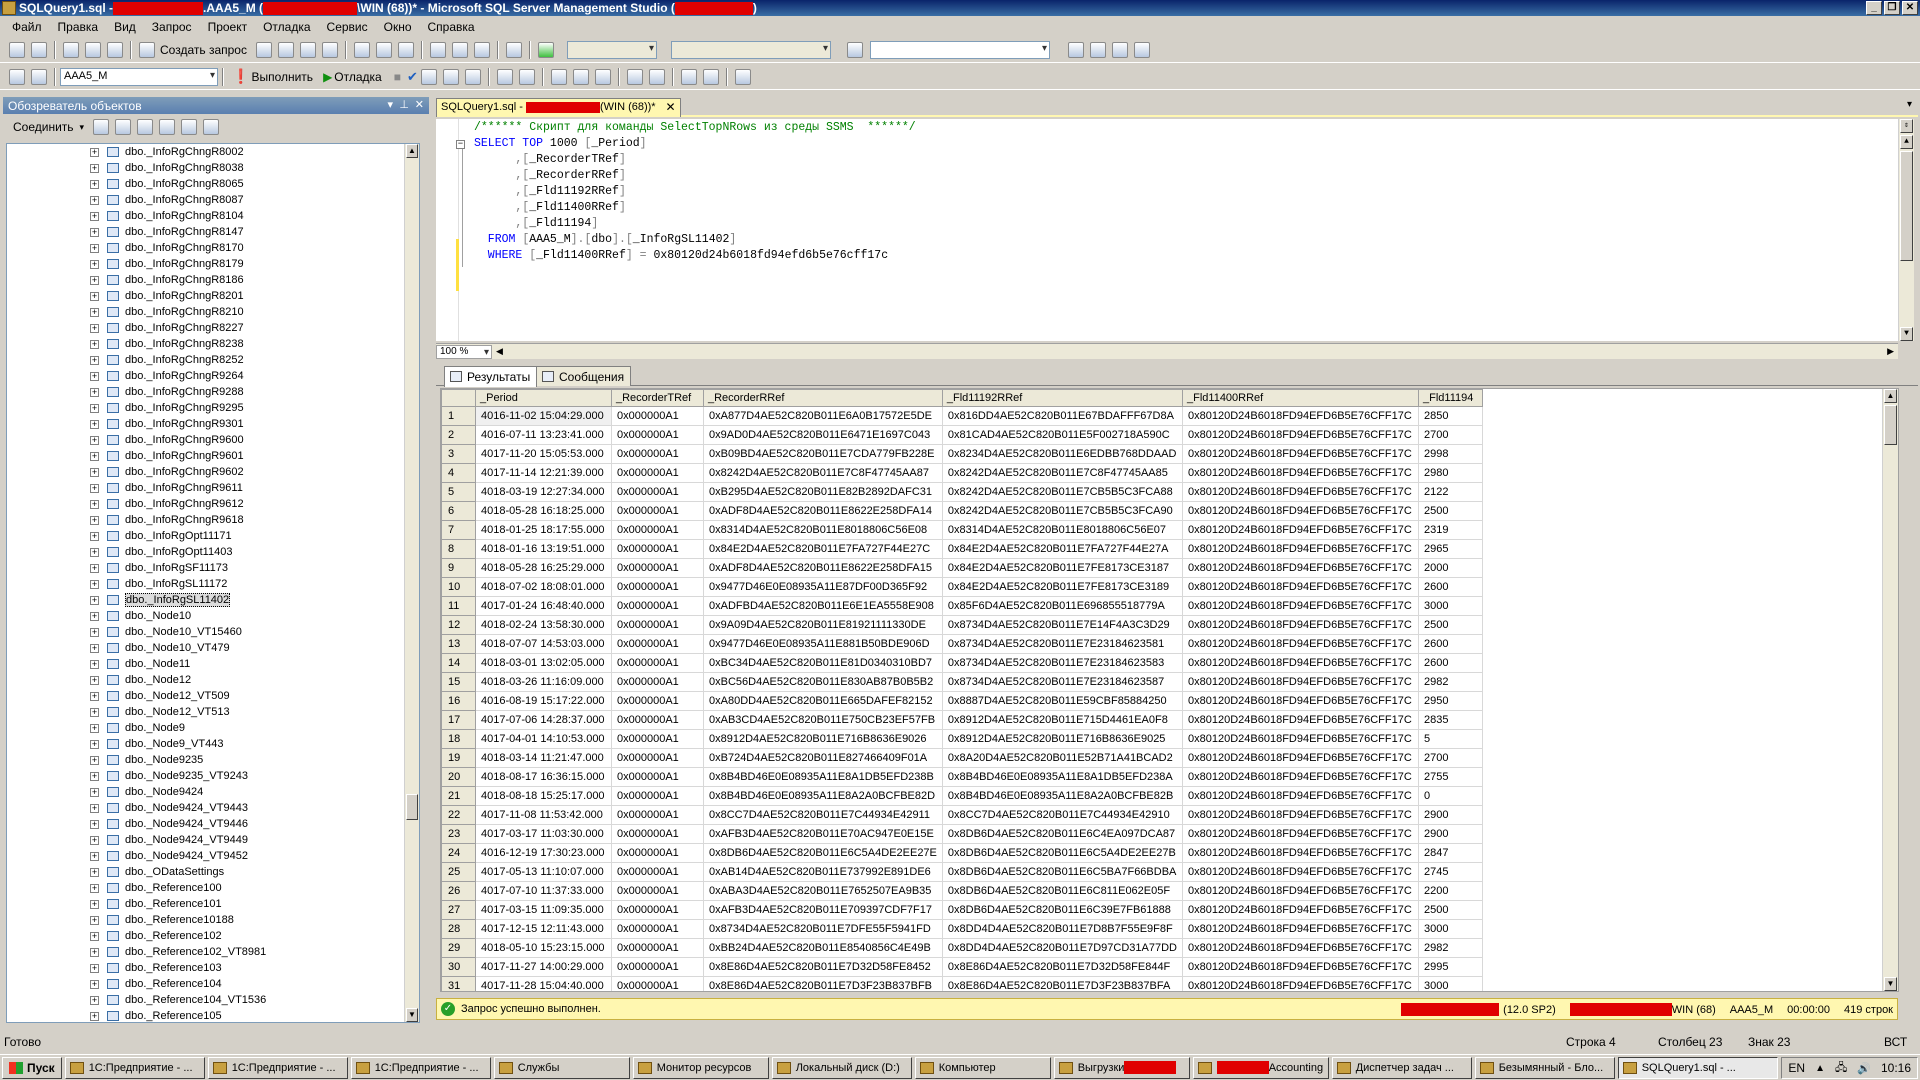 This screenshot has width=1920, height=1080. Describe the element at coordinates (543, 663) in the screenshot. I see `grid-cell: 4018-03-01 13:02:05.000` at that location.